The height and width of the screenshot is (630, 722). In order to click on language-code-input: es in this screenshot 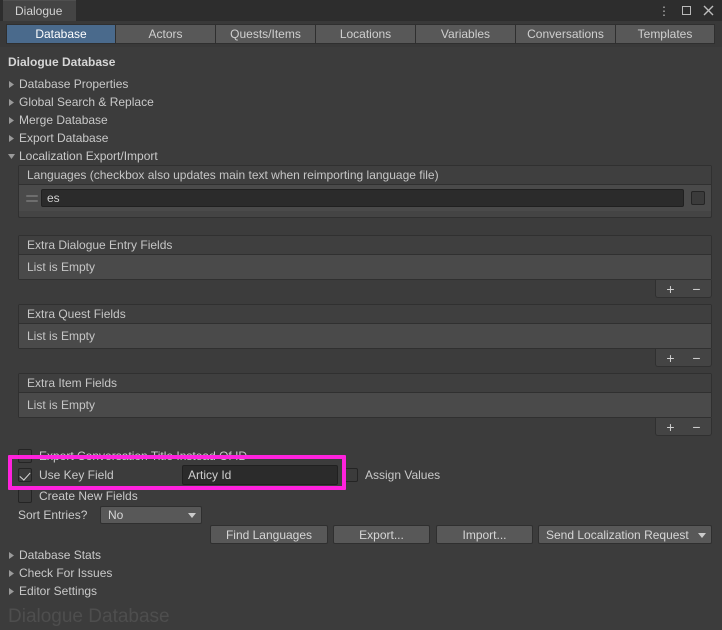, I will do `click(362, 198)`.